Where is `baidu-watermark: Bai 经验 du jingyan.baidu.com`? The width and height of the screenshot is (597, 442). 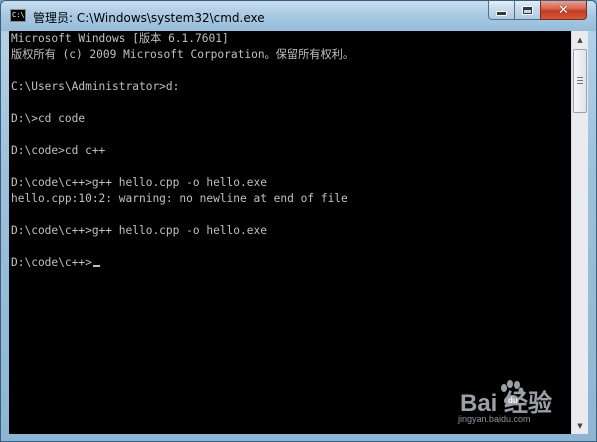
baidu-watermark: Bai 经验 du jingyan.baidu.com is located at coordinates (516, 405).